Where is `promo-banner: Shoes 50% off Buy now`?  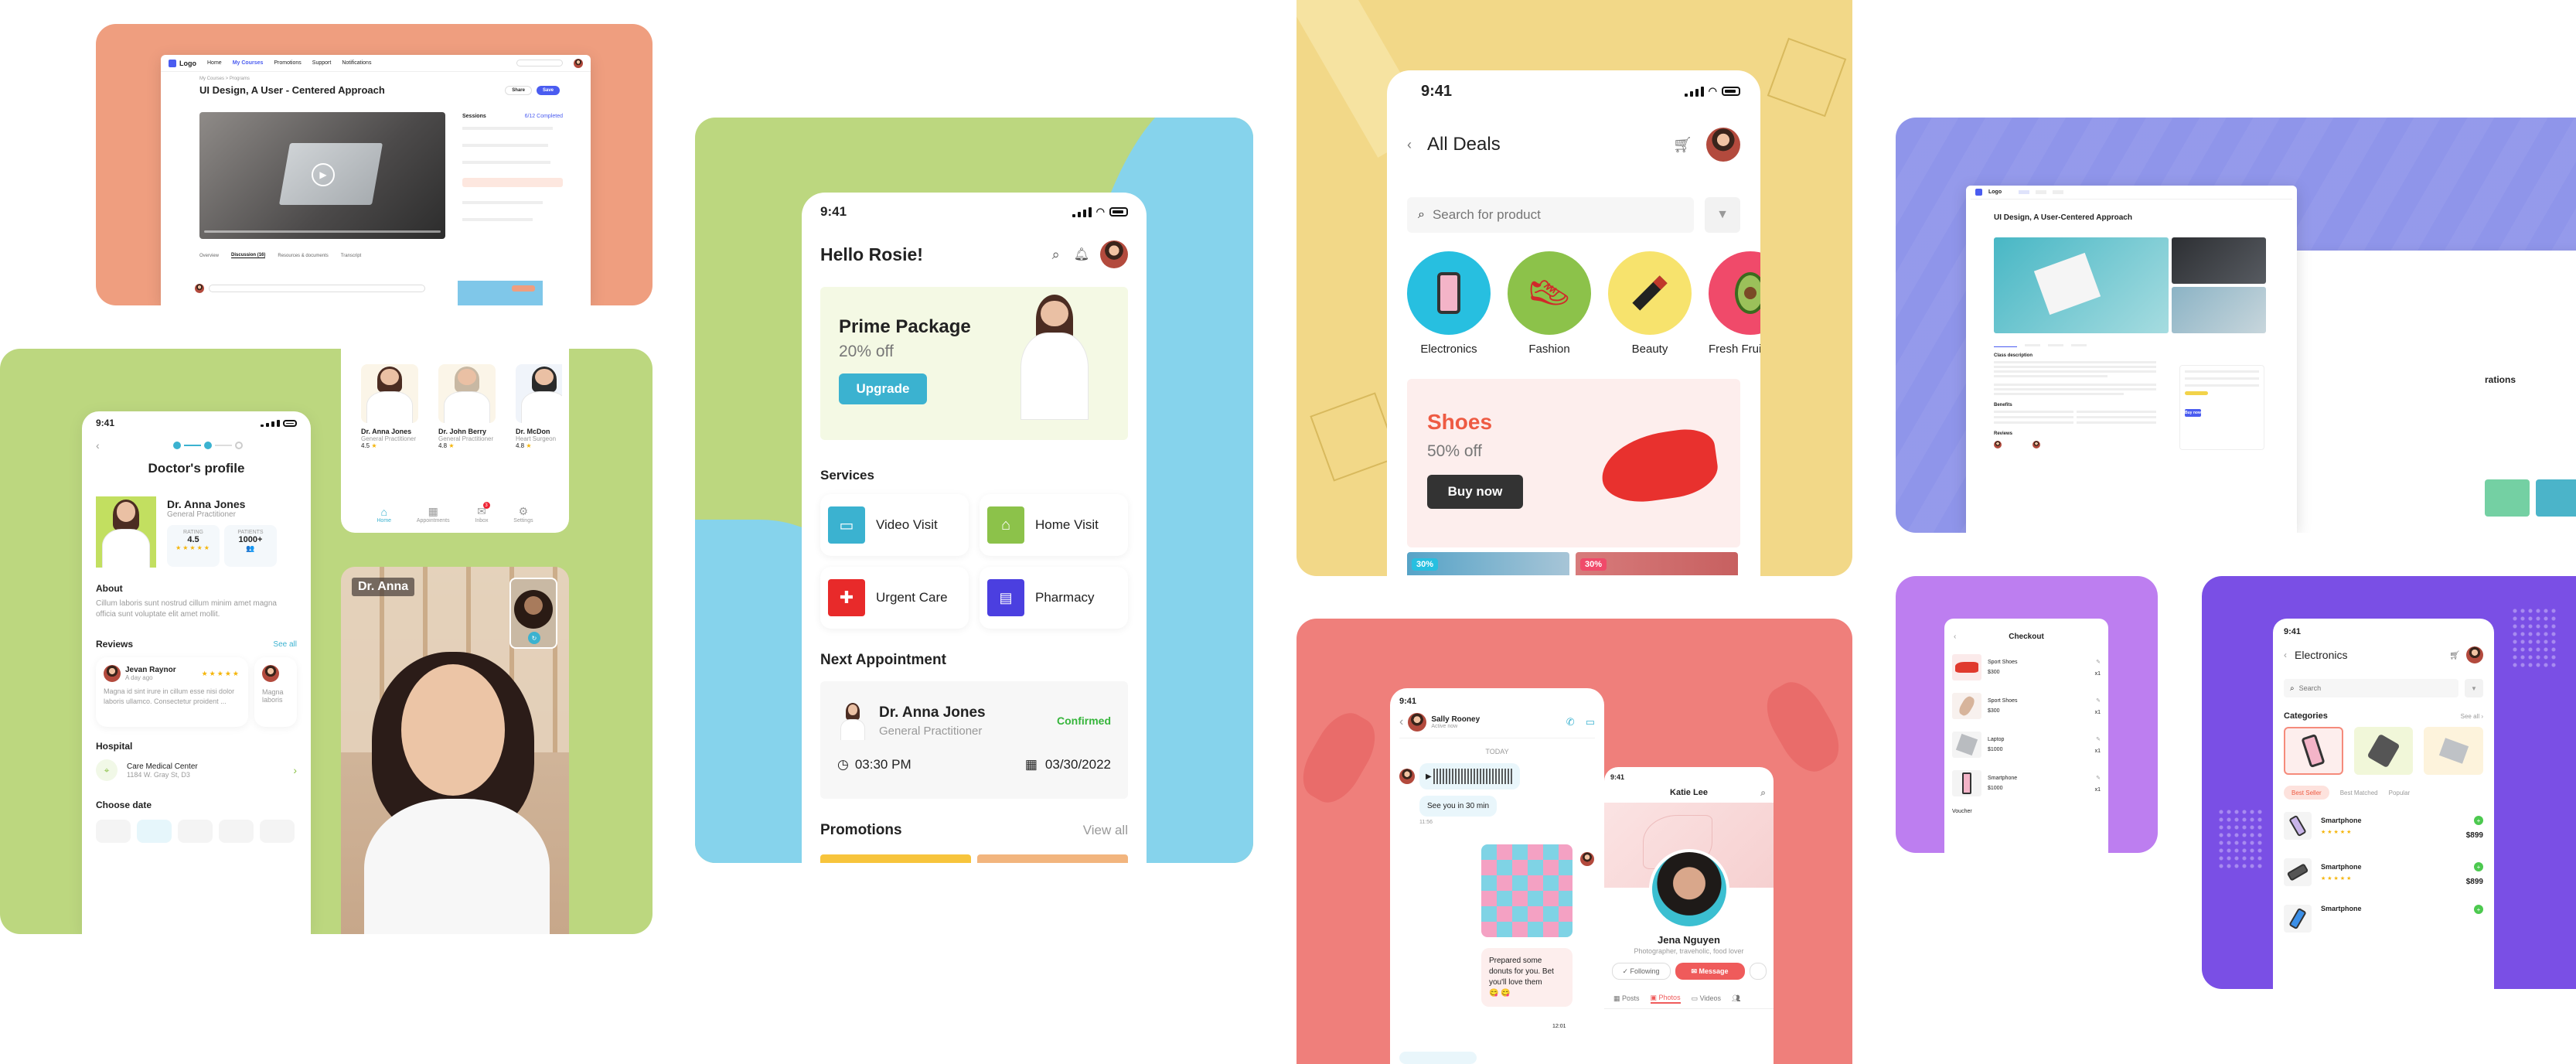
promo-banner: Shoes 50% off Buy now is located at coordinates (1573, 463).